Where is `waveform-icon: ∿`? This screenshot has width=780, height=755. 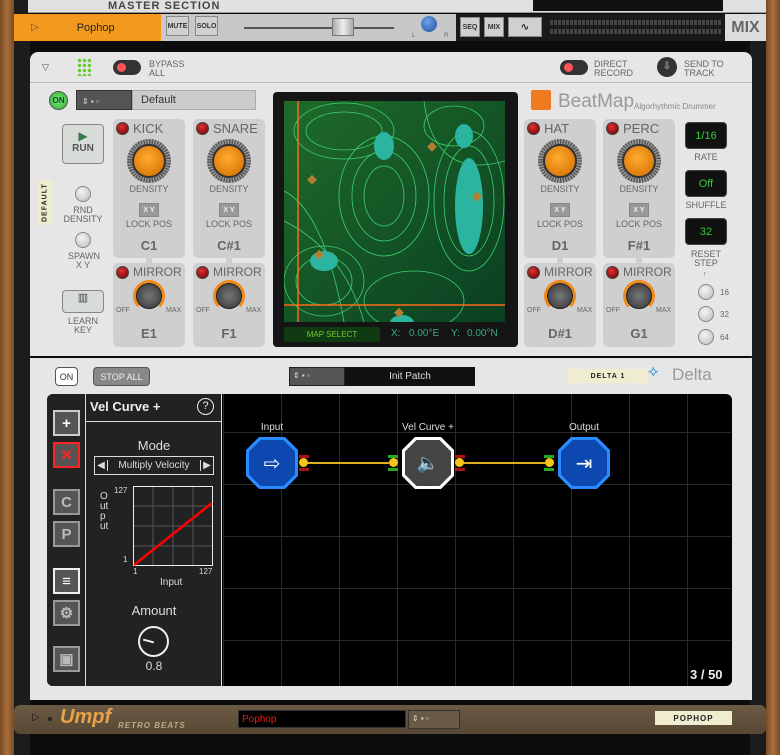 waveform-icon: ∿ is located at coordinates (525, 27).